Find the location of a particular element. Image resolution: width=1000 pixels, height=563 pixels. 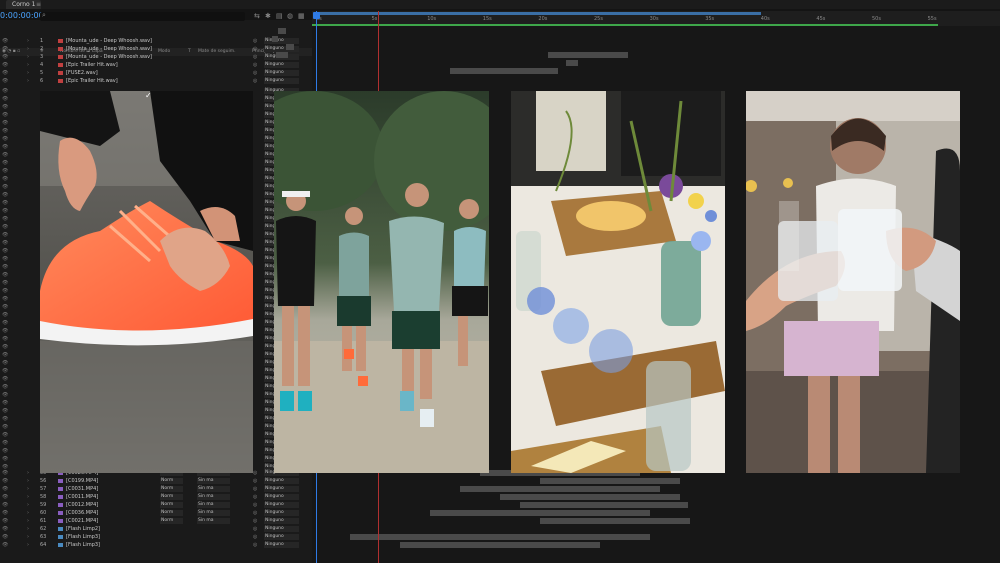

layer-search-input: ⌕ is located at coordinates (142, 16).